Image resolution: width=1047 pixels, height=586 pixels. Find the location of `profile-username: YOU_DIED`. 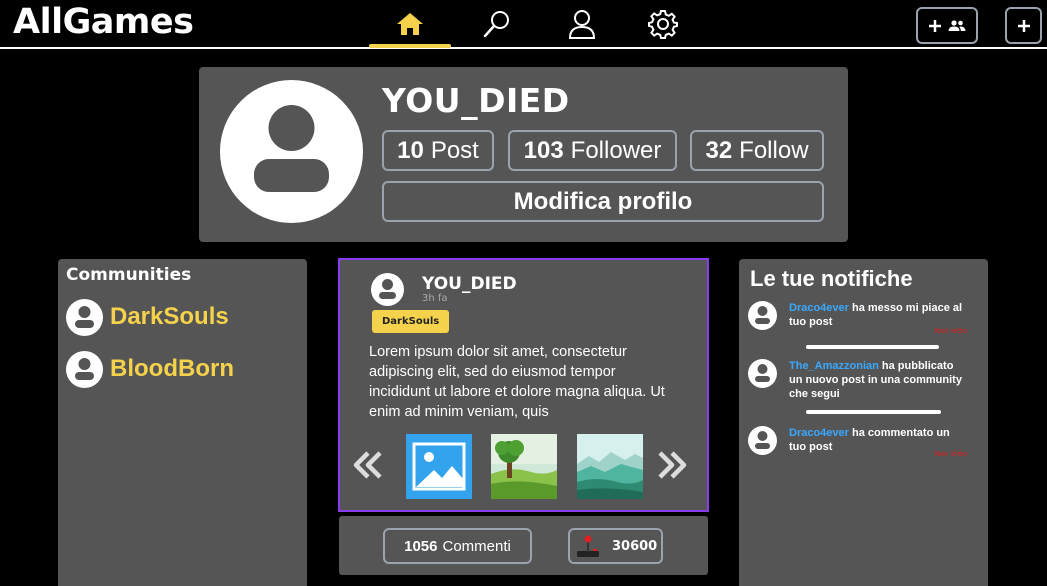

profile-username: YOU_DIED is located at coordinates (476, 100).